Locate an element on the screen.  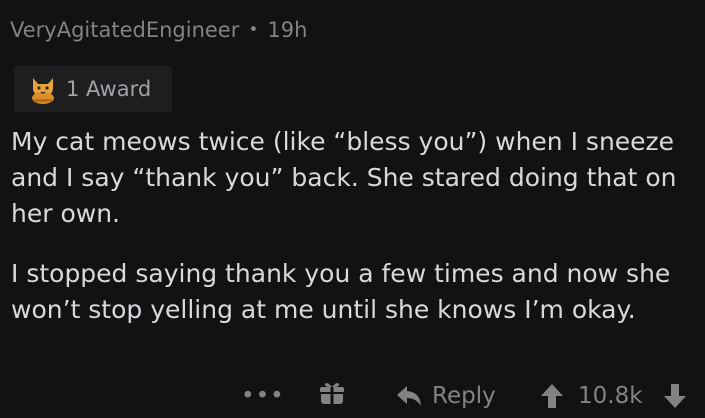
reply-button: Reply is located at coordinates (446, 396).